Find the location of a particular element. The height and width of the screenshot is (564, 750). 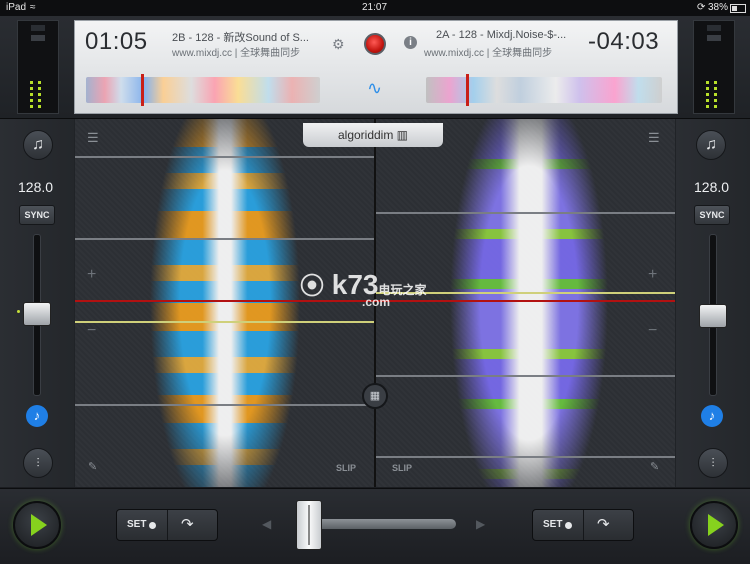

info-icon: i is located at coordinates (410, 42).